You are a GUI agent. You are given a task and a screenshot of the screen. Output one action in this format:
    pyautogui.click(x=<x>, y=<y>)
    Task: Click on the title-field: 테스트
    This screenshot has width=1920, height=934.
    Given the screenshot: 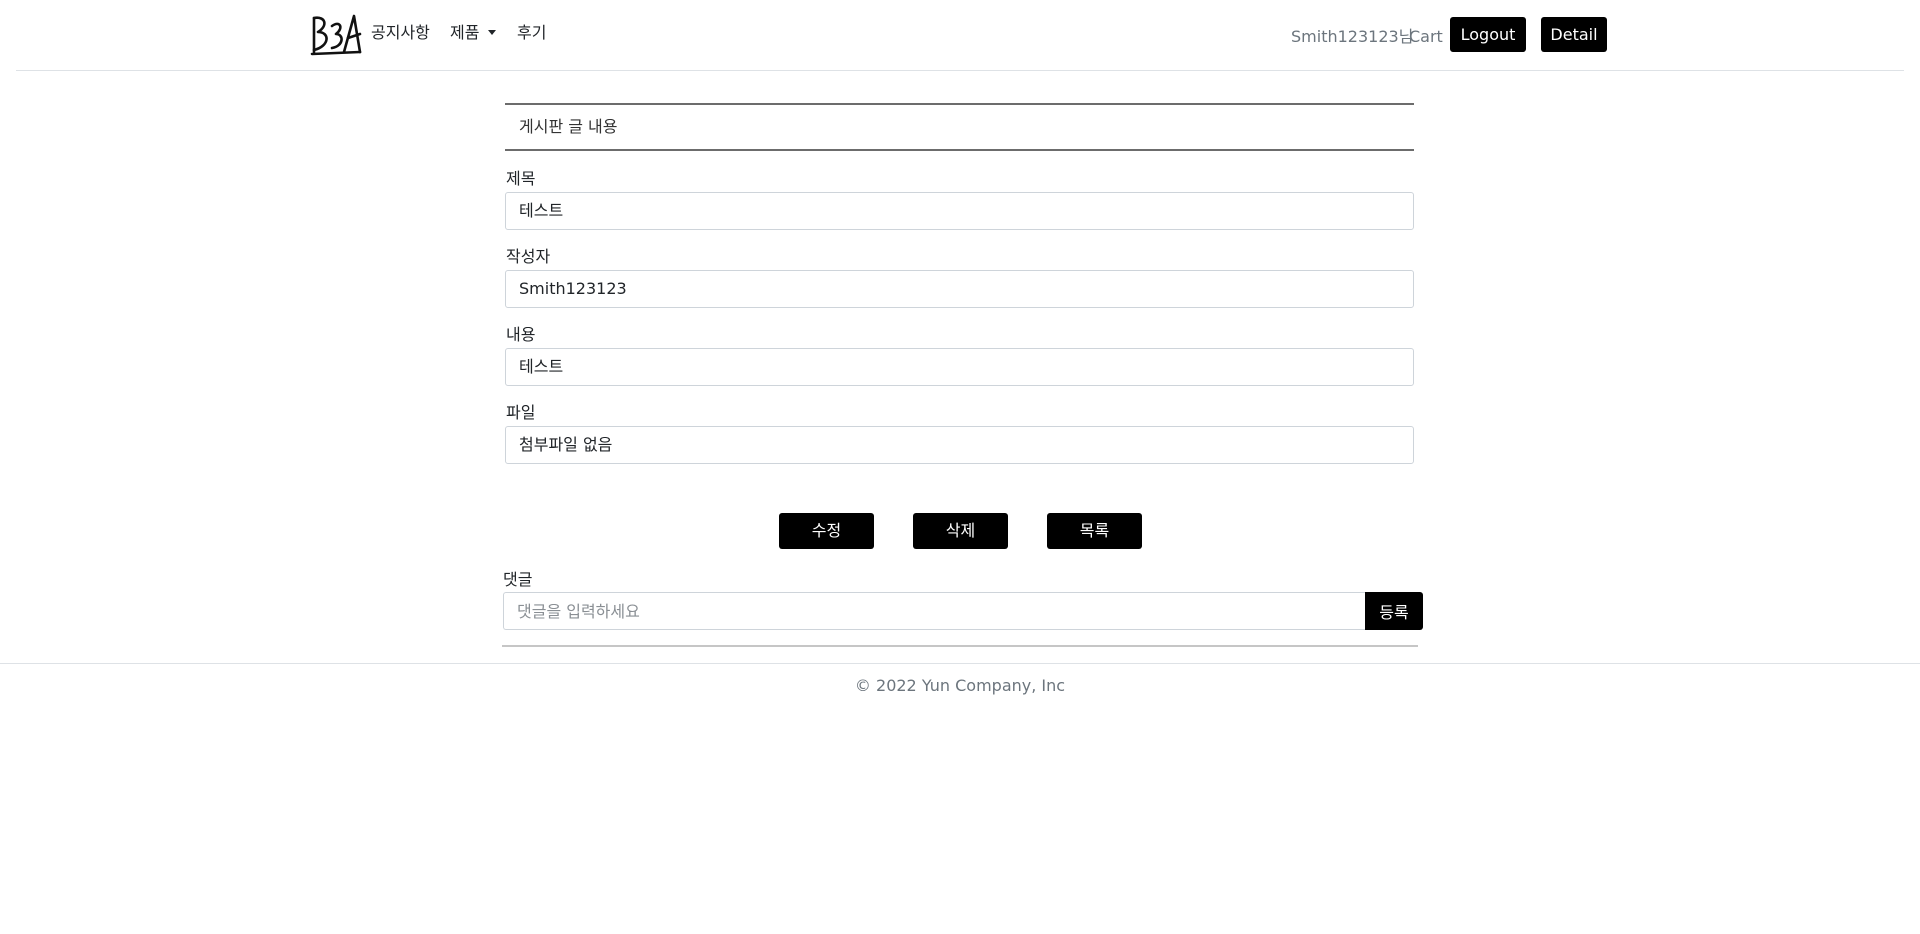 What is the action you would take?
    pyautogui.click(x=959, y=211)
    